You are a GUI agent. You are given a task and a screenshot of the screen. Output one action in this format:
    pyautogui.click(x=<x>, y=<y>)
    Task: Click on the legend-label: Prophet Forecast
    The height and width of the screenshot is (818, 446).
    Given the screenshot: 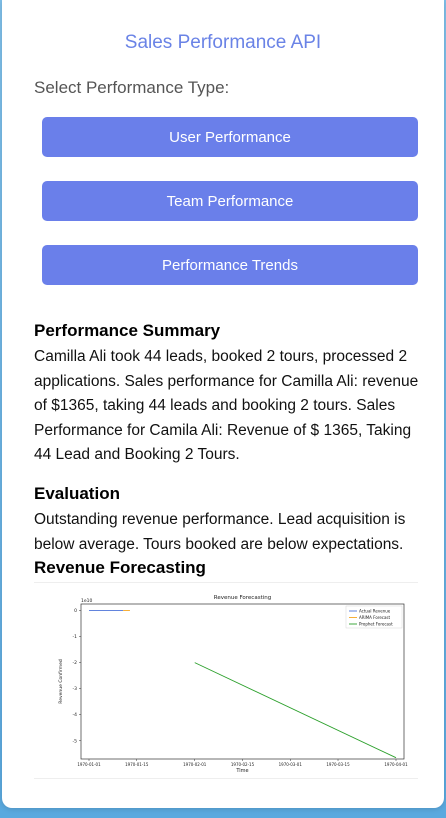 What is the action you would take?
    pyautogui.click(x=376, y=623)
    